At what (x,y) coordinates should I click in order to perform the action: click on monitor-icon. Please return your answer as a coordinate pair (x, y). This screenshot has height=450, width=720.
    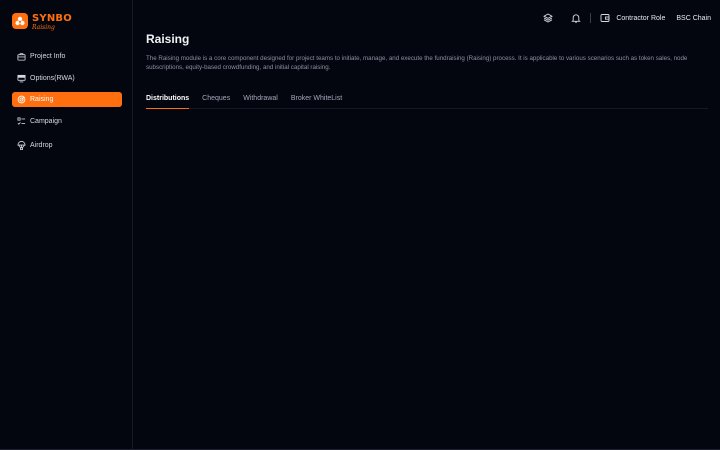
    Looking at the image, I should click on (21, 79).